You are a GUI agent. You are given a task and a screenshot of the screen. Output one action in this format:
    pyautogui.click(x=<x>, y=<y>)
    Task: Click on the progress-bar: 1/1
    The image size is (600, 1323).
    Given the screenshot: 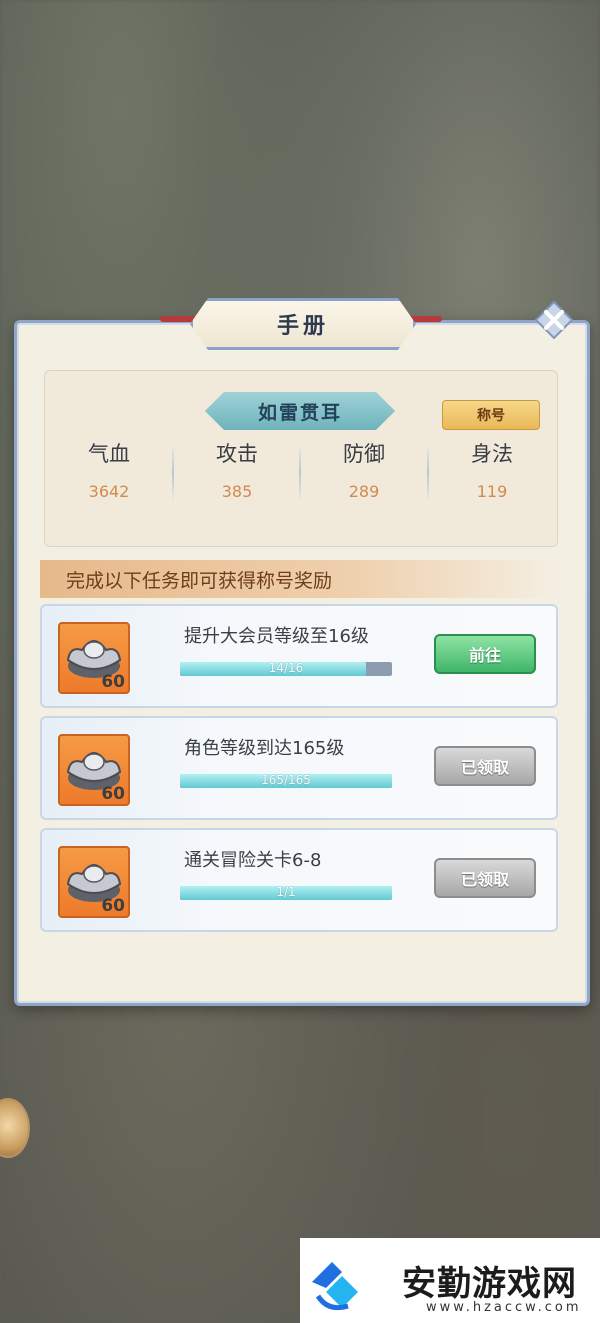 What is the action you would take?
    pyautogui.click(x=286, y=892)
    